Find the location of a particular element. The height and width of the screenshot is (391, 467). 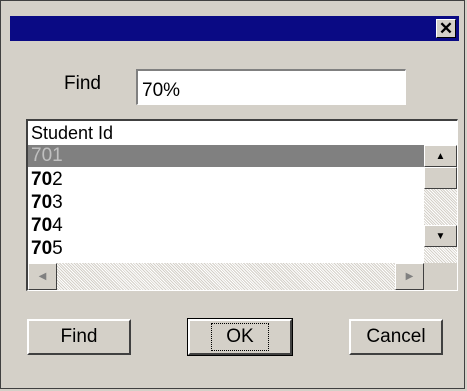

vertical-scroll-thumb is located at coordinates (440, 178).